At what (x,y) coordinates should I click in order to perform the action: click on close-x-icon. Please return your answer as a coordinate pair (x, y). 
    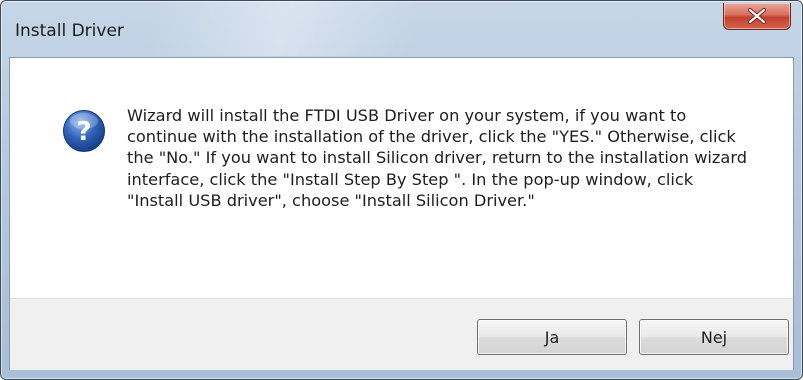
    Looking at the image, I should click on (757, 16).